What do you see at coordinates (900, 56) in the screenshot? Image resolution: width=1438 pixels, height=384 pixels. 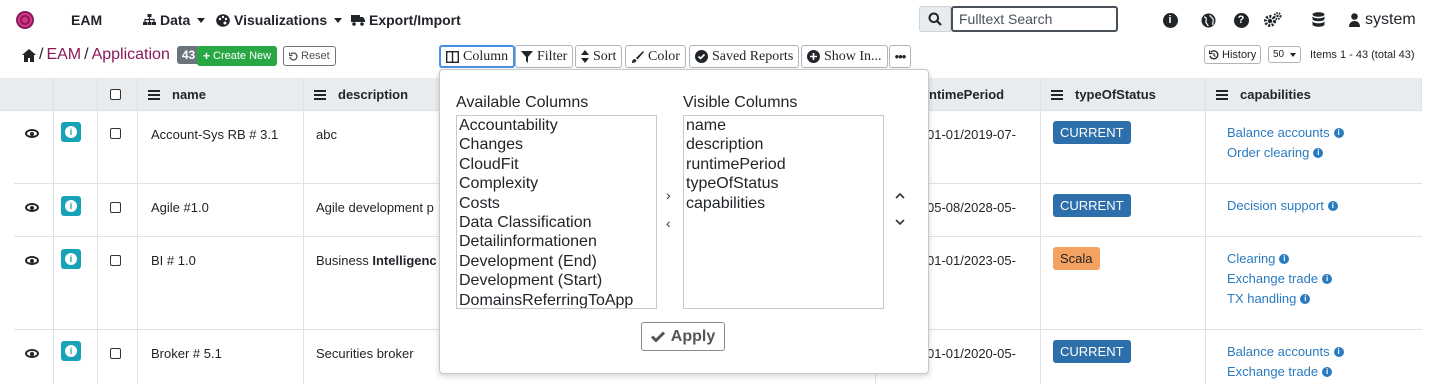 I see `more-button: •••` at bounding box center [900, 56].